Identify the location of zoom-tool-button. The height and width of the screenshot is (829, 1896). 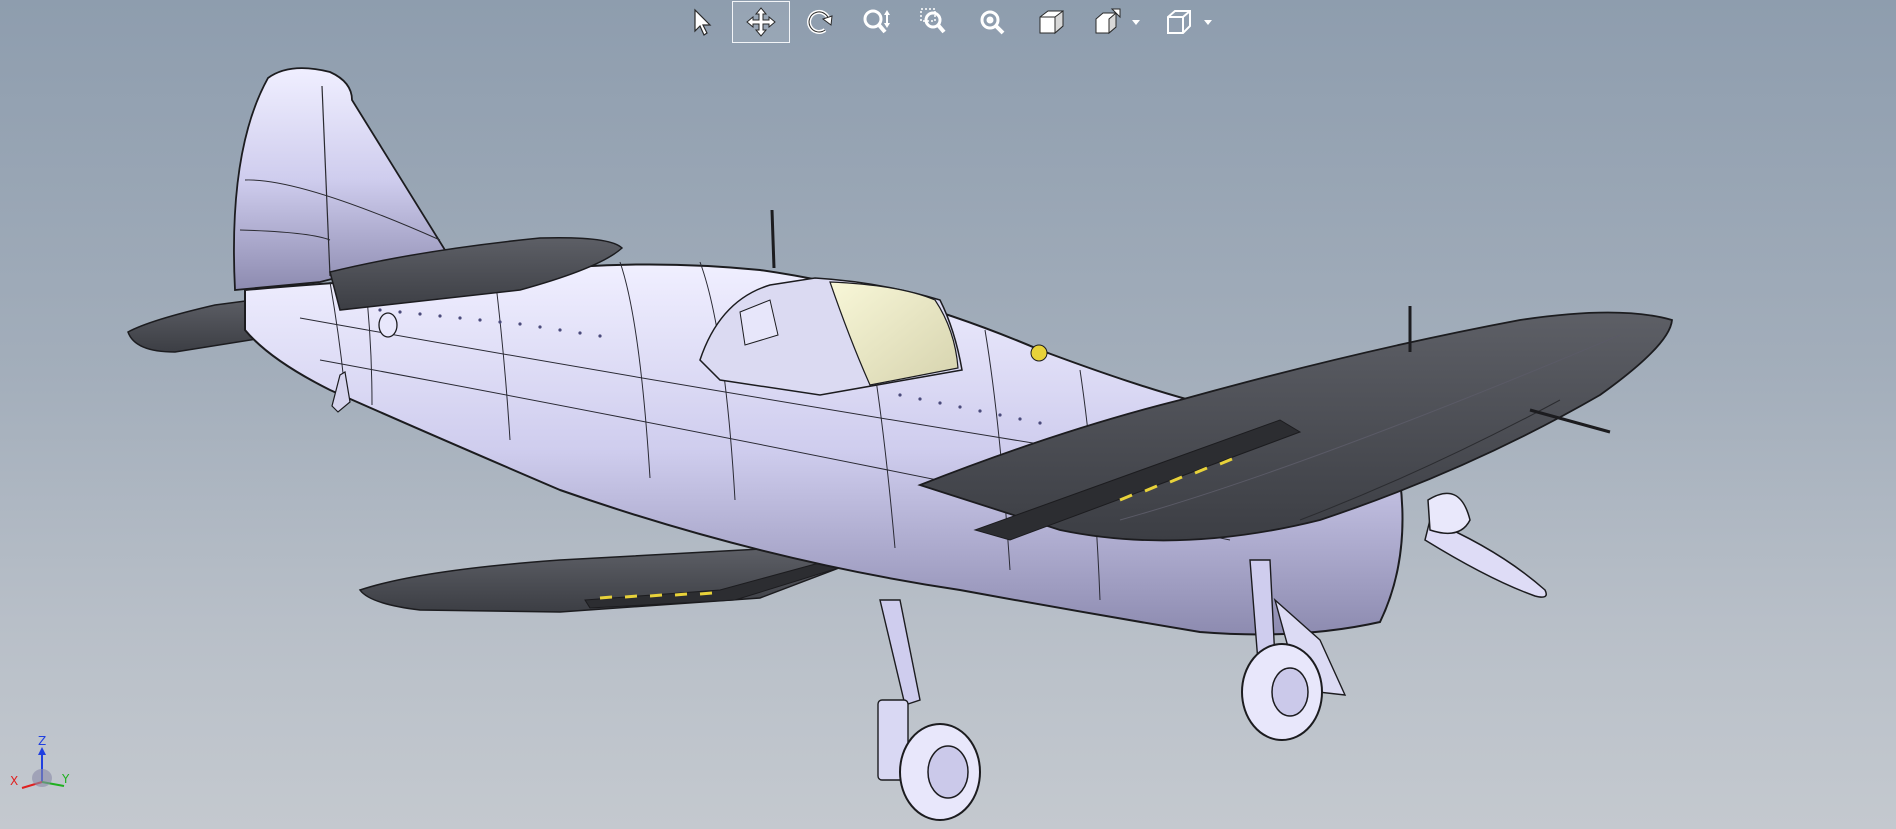
(877, 22).